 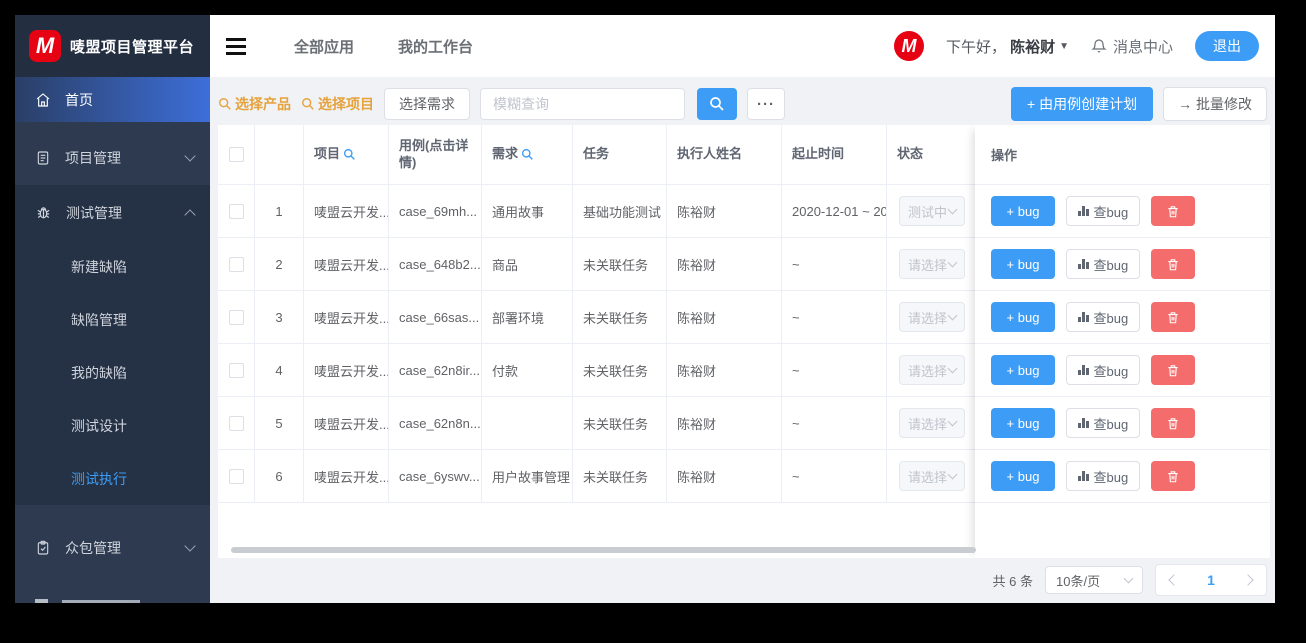 I want to click on sidebar-item-3: 众包管理, so click(x=112, y=547).